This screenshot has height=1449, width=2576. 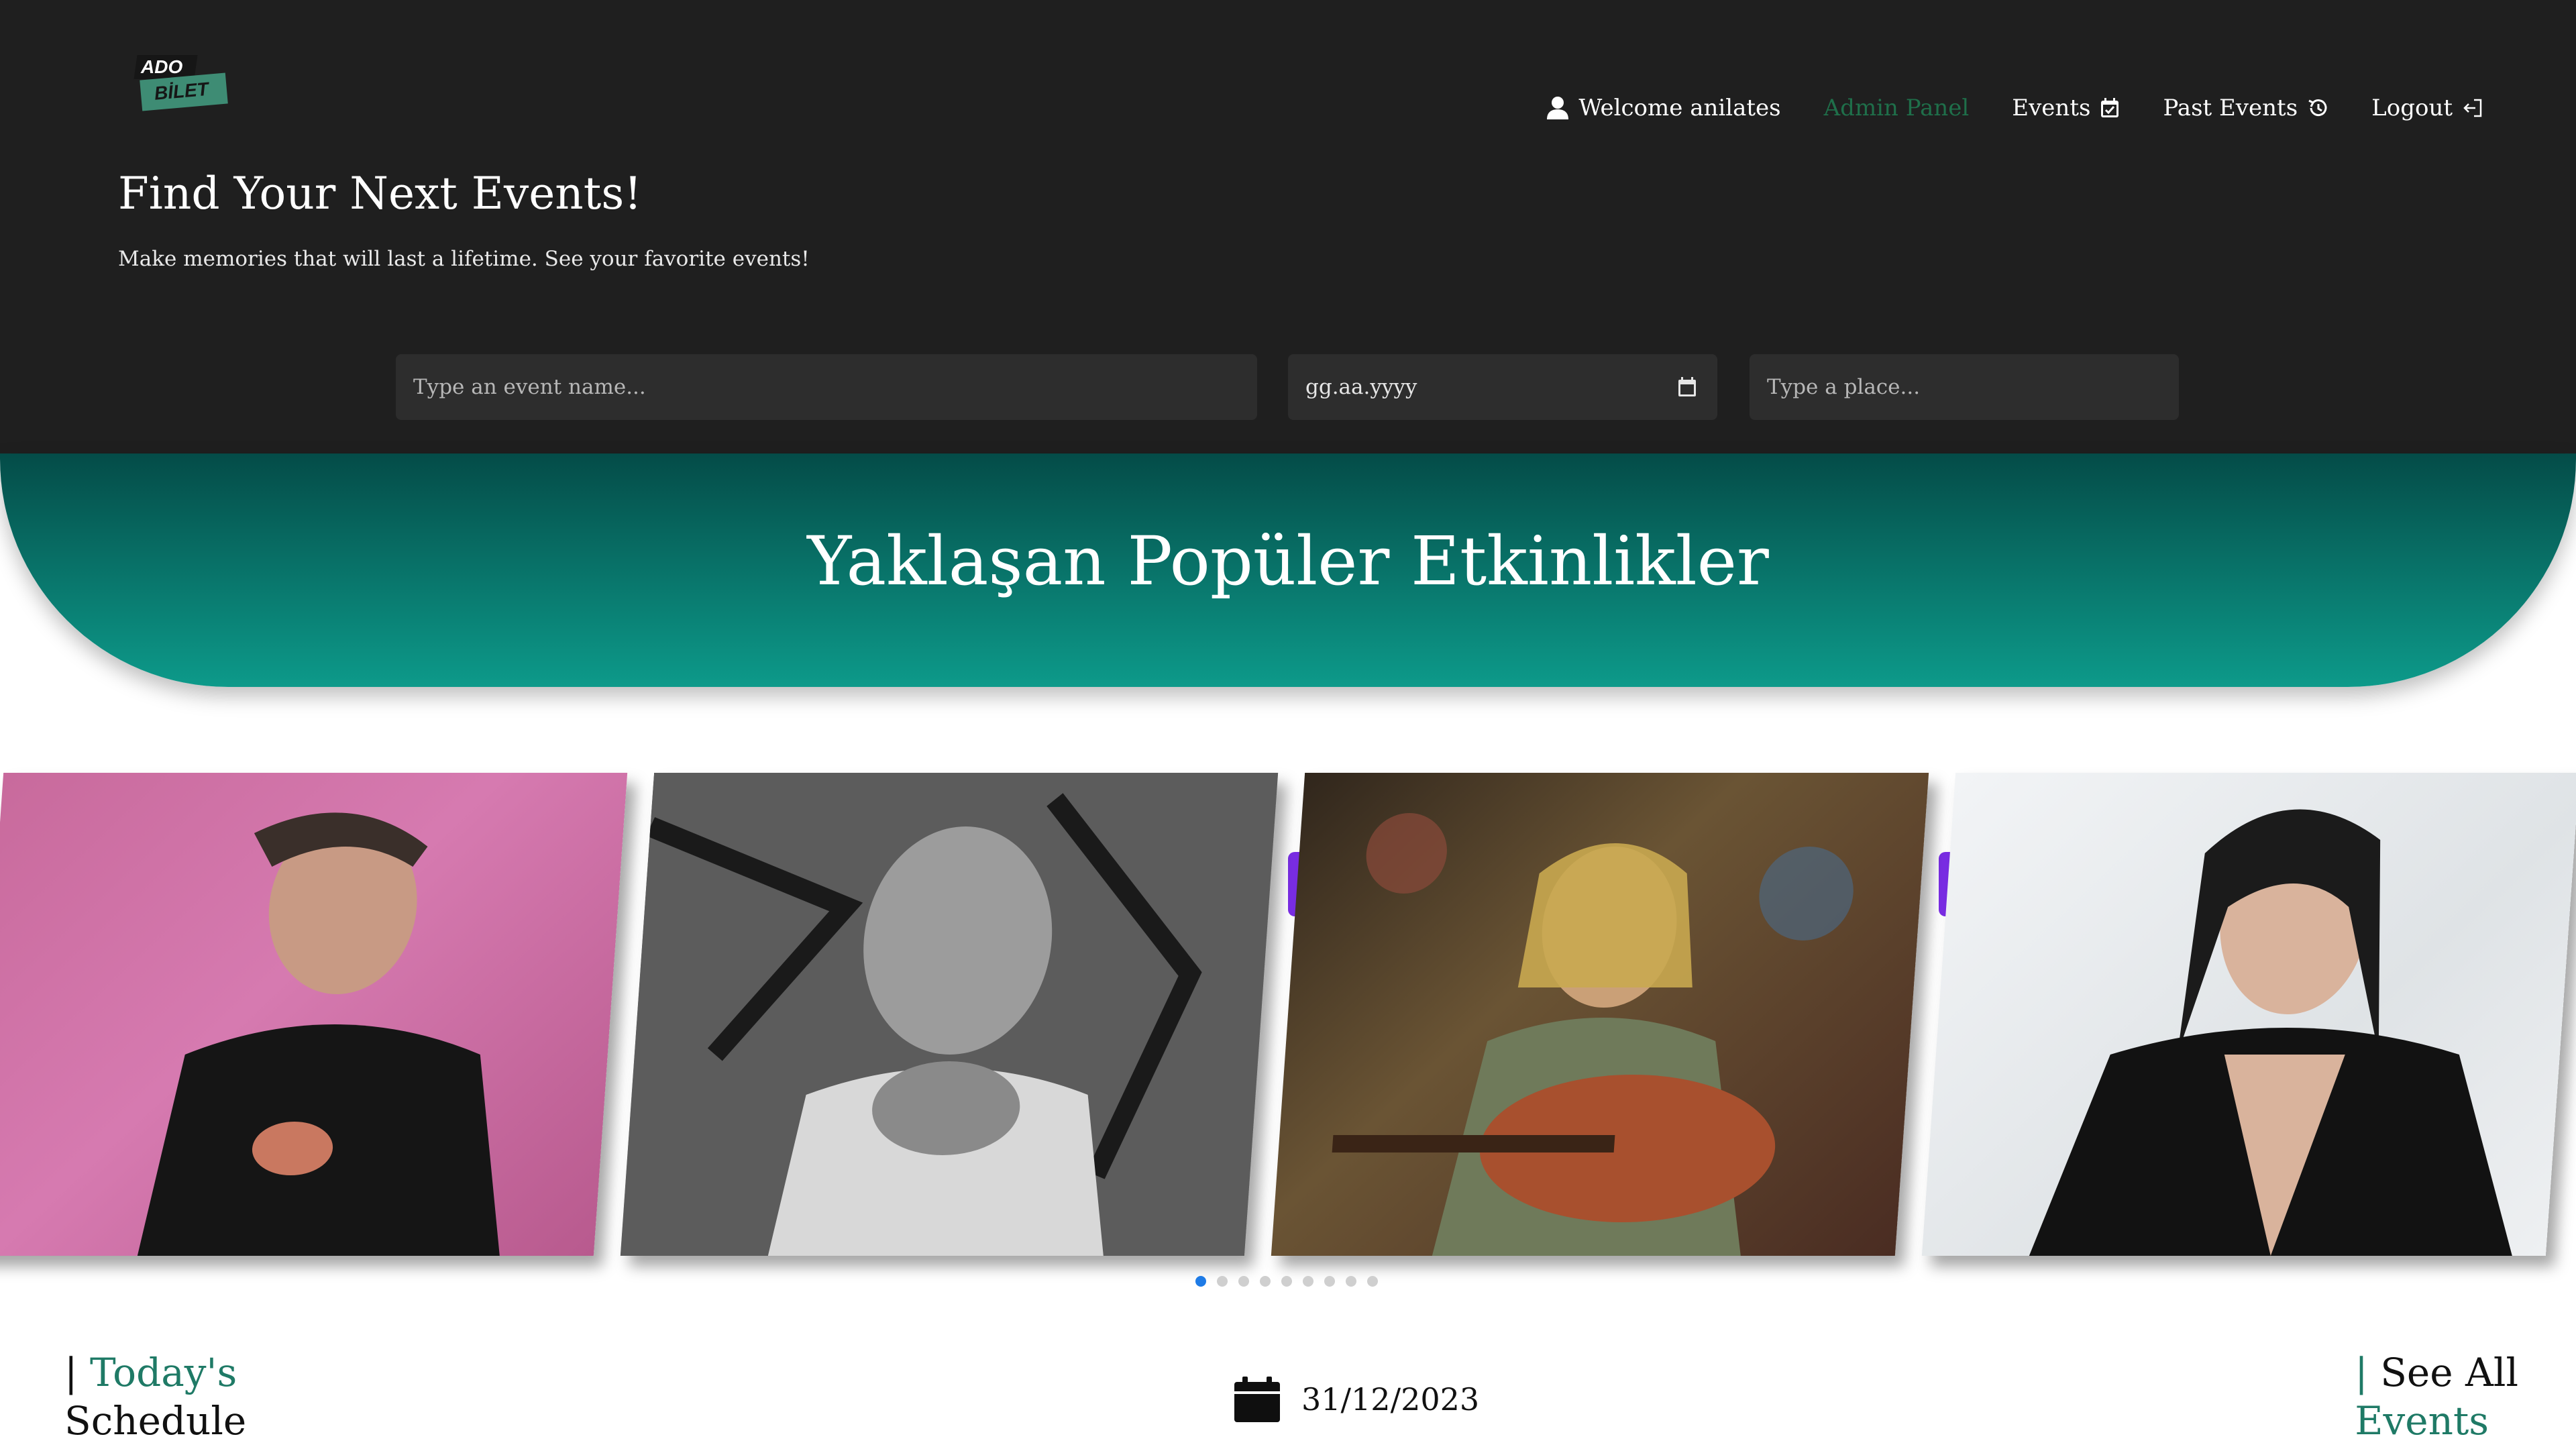 What do you see at coordinates (1679, 108) in the screenshot?
I see `welcome-label: Welcome anilates` at bounding box center [1679, 108].